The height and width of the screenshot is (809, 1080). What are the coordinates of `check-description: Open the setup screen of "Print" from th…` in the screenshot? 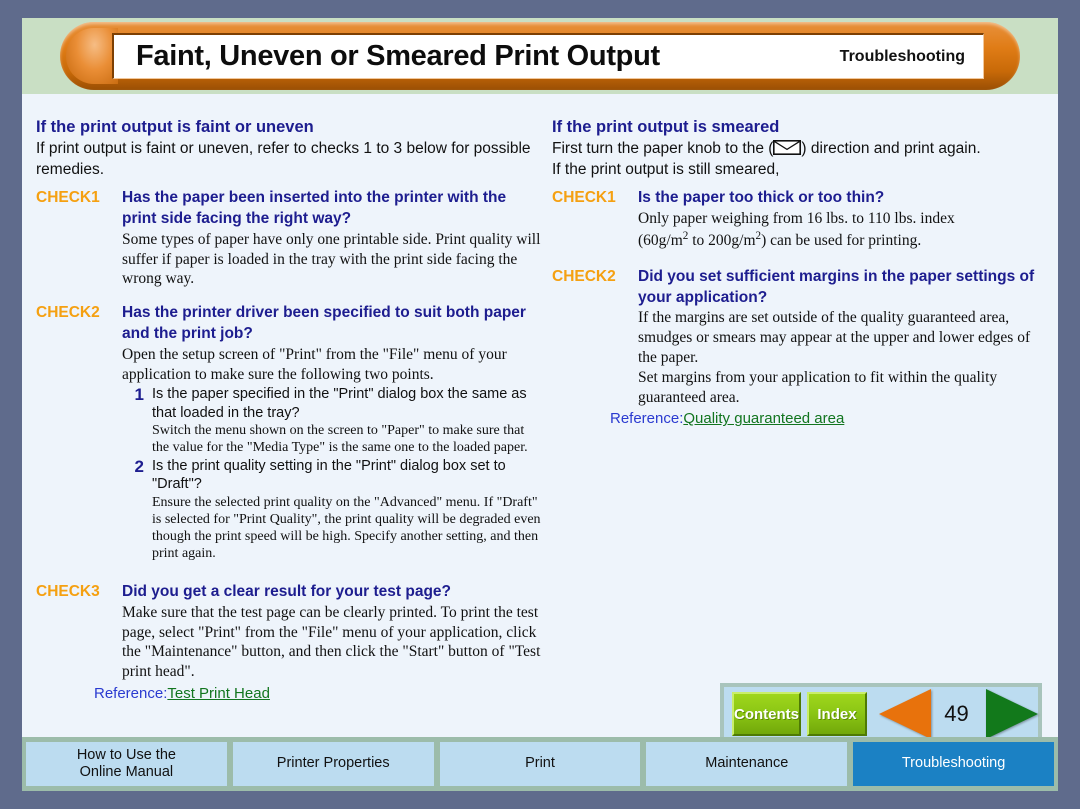 It's located at (314, 364).